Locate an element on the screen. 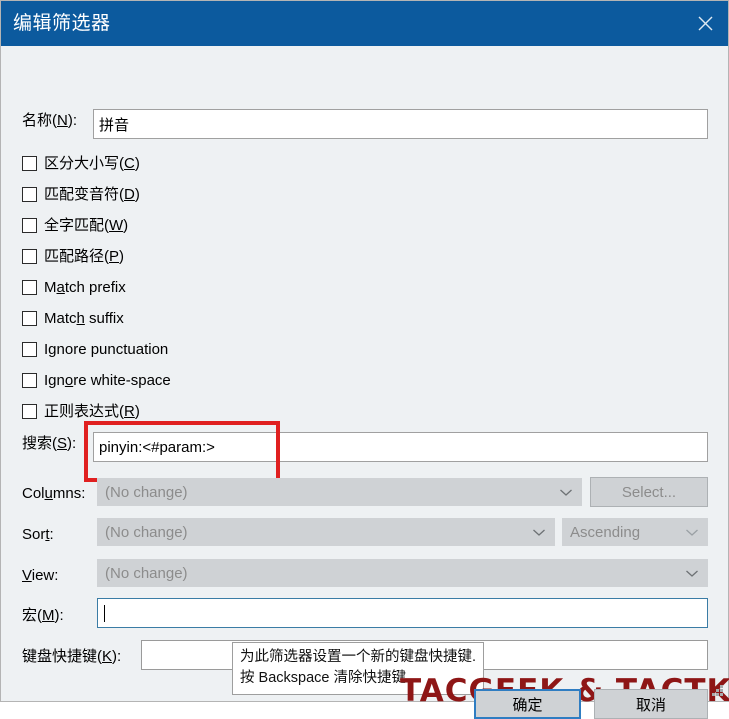 The image size is (729, 719). sort-combobox: (No change) is located at coordinates (326, 532).